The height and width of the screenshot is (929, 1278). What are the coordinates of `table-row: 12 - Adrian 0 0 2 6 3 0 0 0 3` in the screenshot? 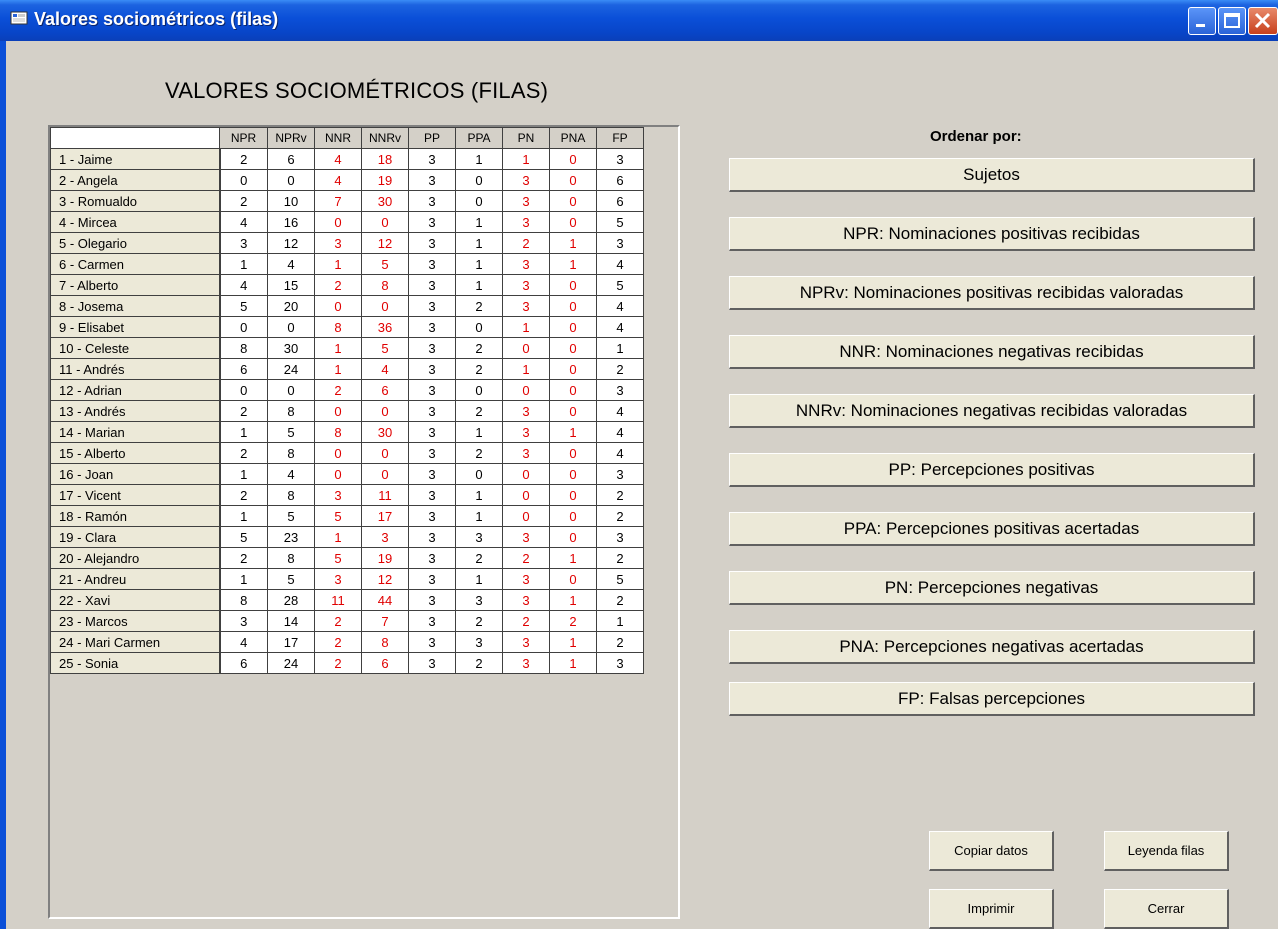 It's located at (347, 390).